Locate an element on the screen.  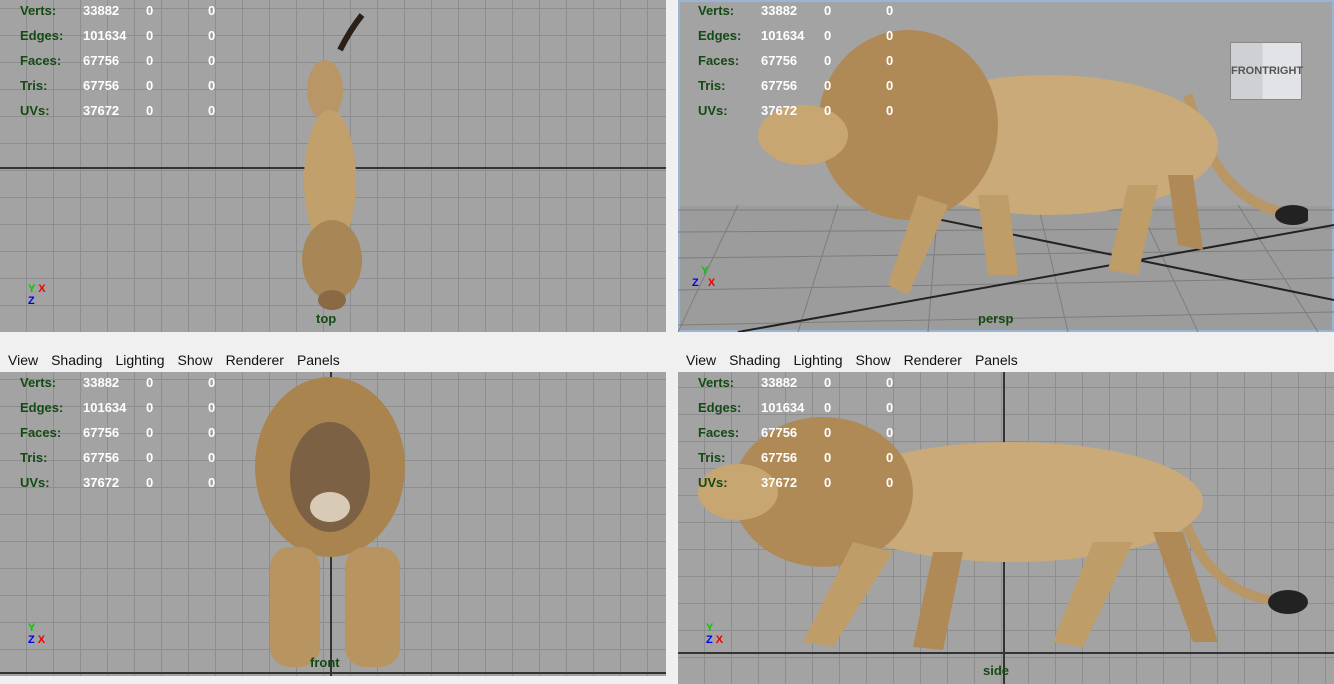
camera-label: persp is located at coordinates (996, 318).